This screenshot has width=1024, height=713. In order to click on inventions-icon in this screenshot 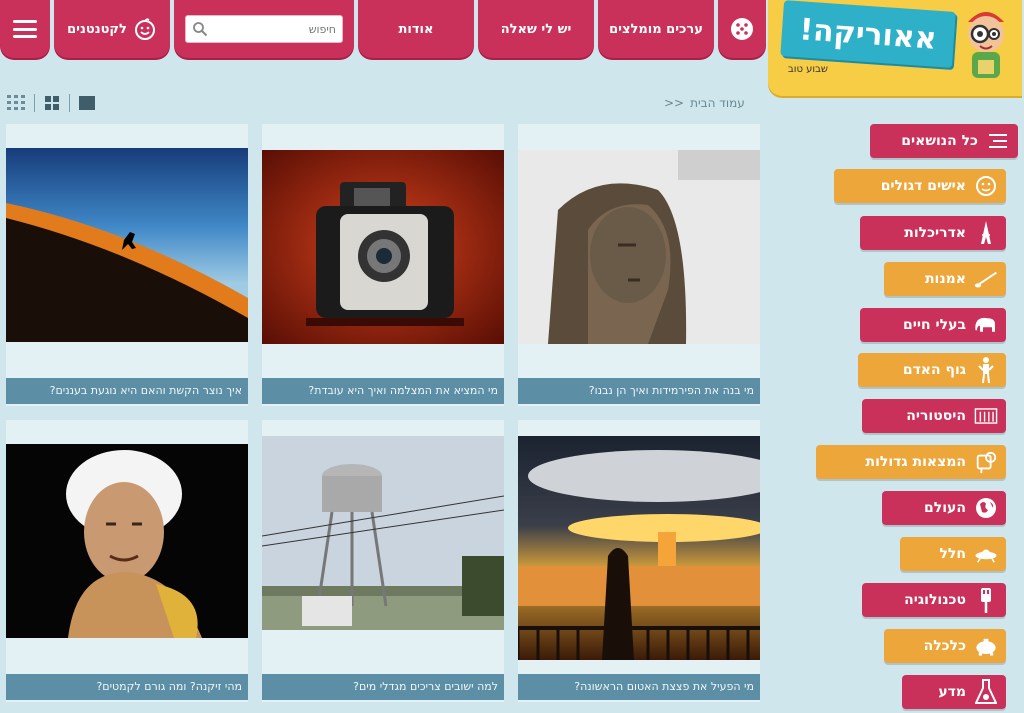, I will do `click(986, 462)`.